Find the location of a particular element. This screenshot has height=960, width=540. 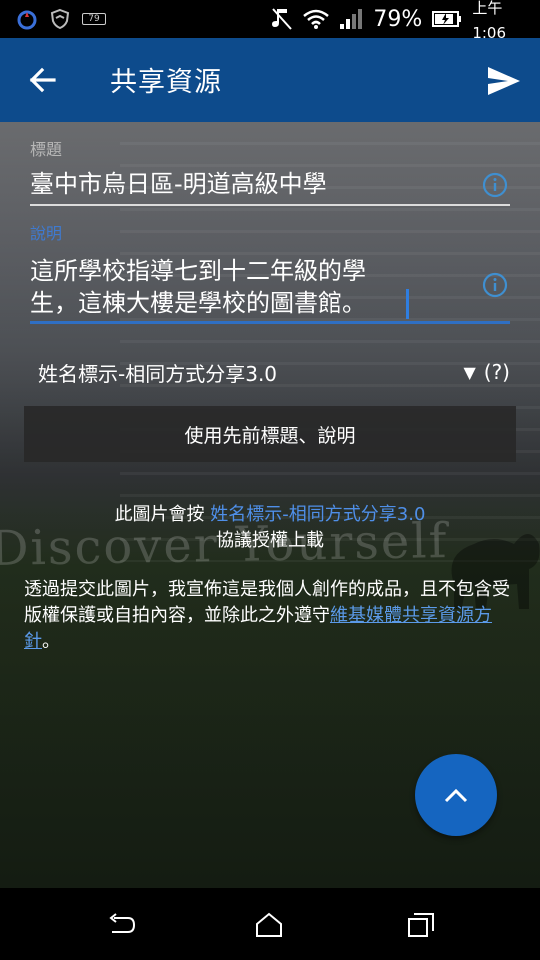

battery-charging-icon is located at coordinates (447, 19).